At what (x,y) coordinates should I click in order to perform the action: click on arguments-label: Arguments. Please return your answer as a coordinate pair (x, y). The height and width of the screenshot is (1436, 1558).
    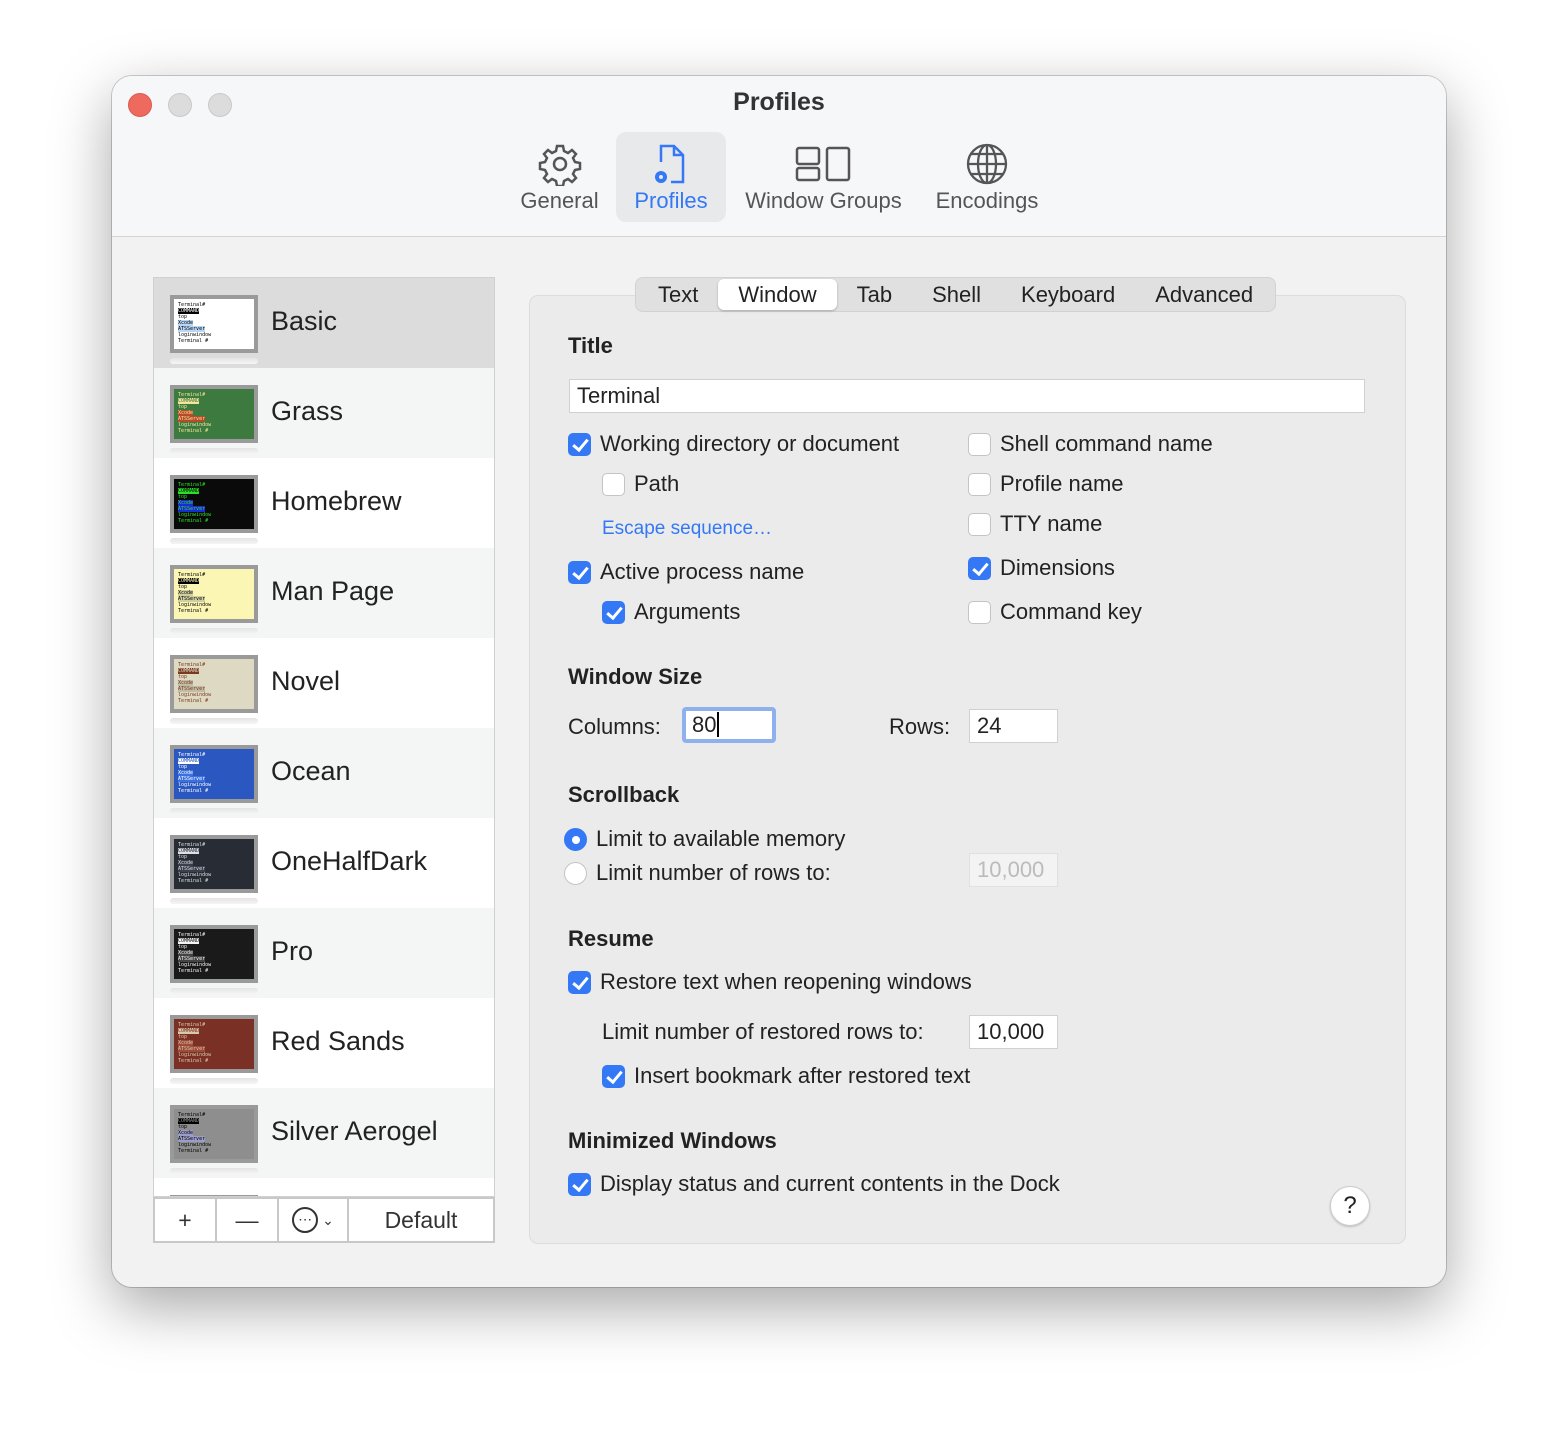
    Looking at the image, I should click on (687, 611).